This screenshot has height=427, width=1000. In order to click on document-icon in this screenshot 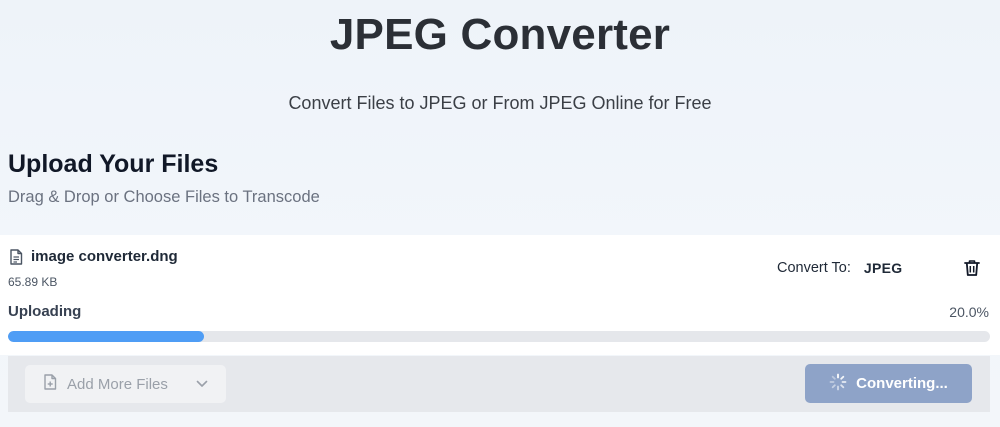, I will do `click(16, 256)`.